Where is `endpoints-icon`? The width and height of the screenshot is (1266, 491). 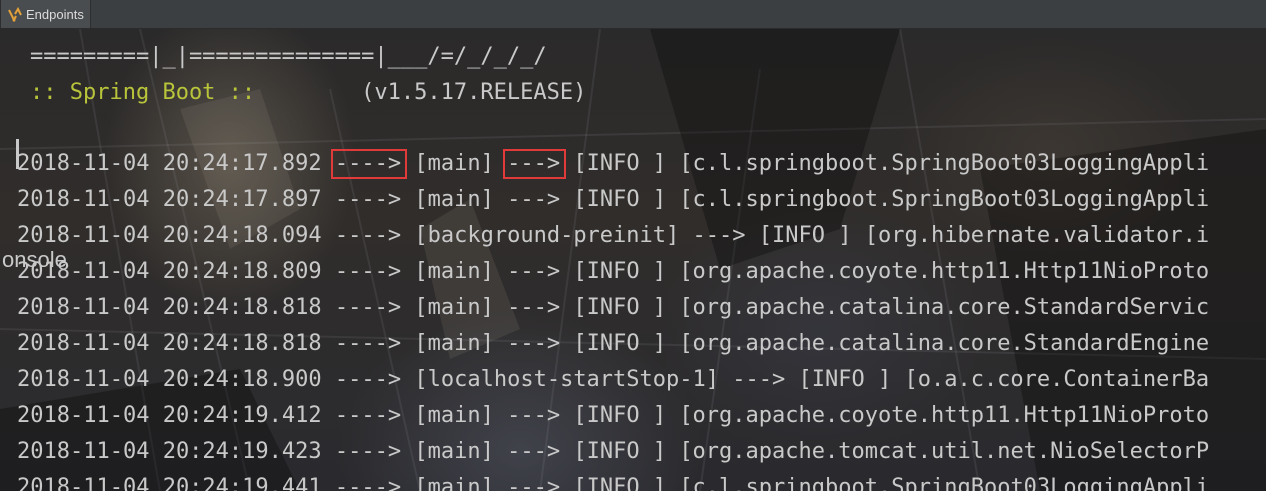
endpoints-icon is located at coordinates (15, 14).